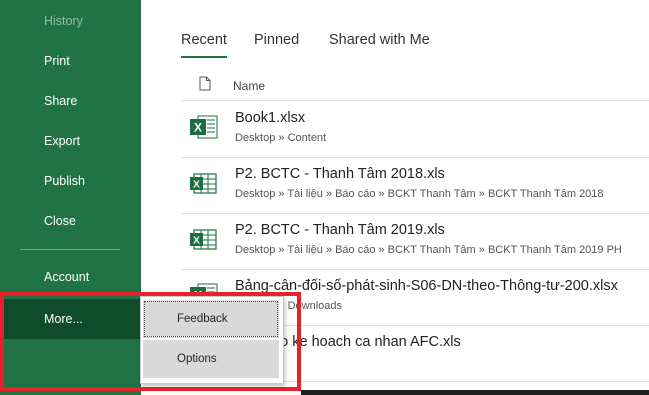  What do you see at coordinates (70, 61) in the screenshot?
I see `nav-print: Print` at bounding box center [70, 61].